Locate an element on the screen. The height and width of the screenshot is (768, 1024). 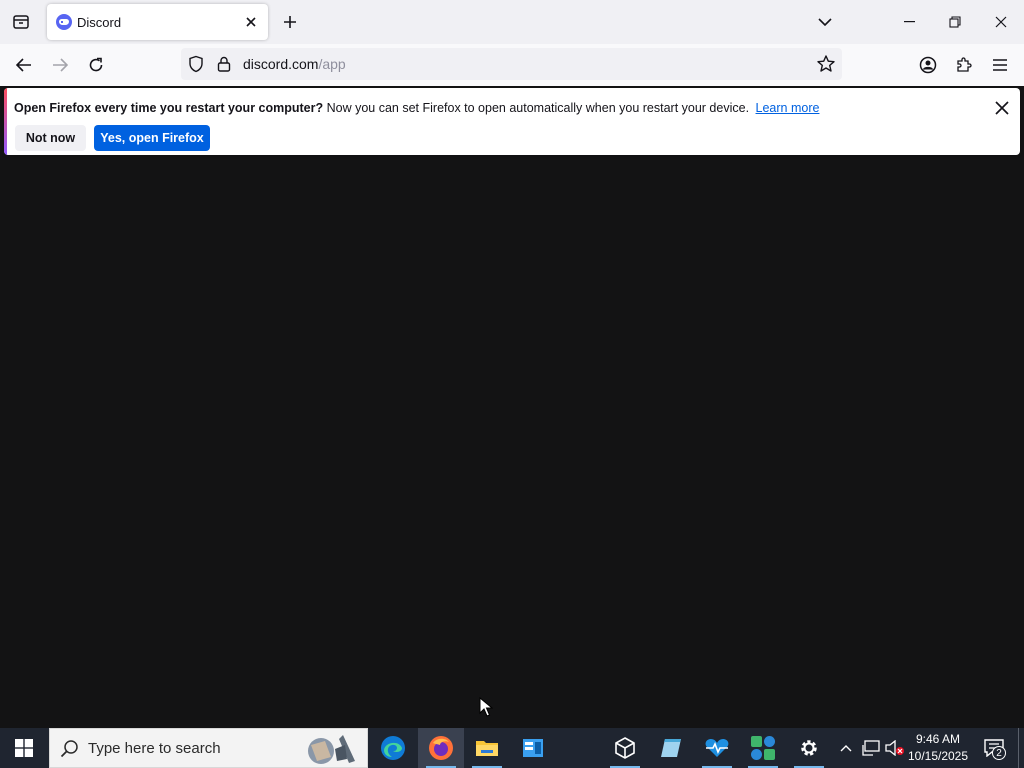
forward-button is located at coordinates (60, 65).